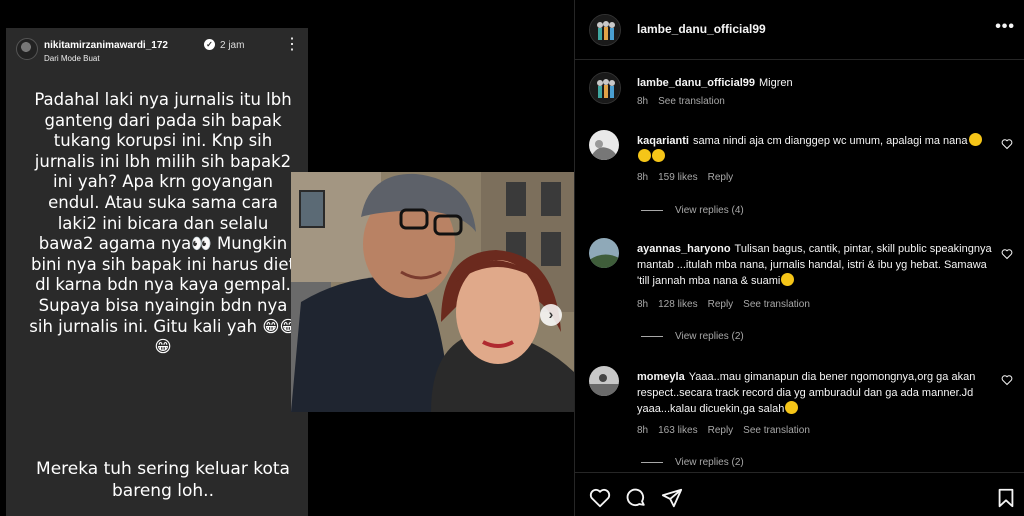  What do you see at coordinates (672, 498) in the screenshot?
I see `share-icon` at bounding box center [672, 498].